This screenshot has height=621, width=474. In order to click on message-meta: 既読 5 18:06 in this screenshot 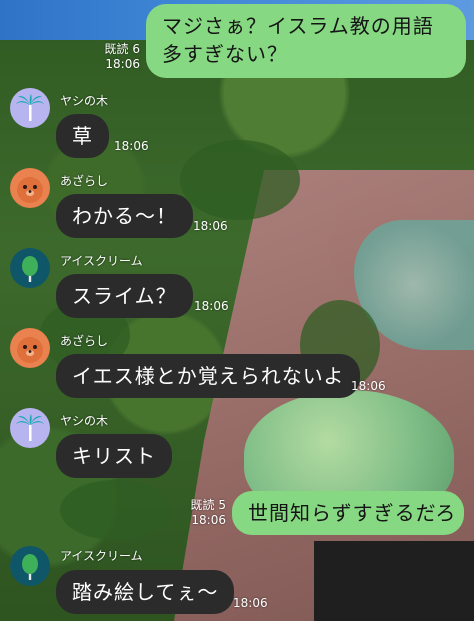, I will do `click(203, 513)`.